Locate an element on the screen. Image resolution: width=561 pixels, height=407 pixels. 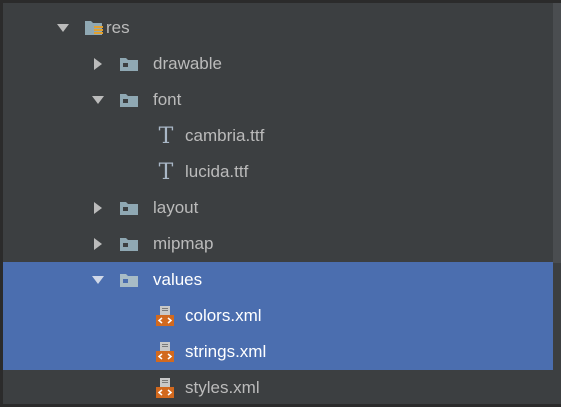
tree-item-values: values is located at coordinates (281, 280).